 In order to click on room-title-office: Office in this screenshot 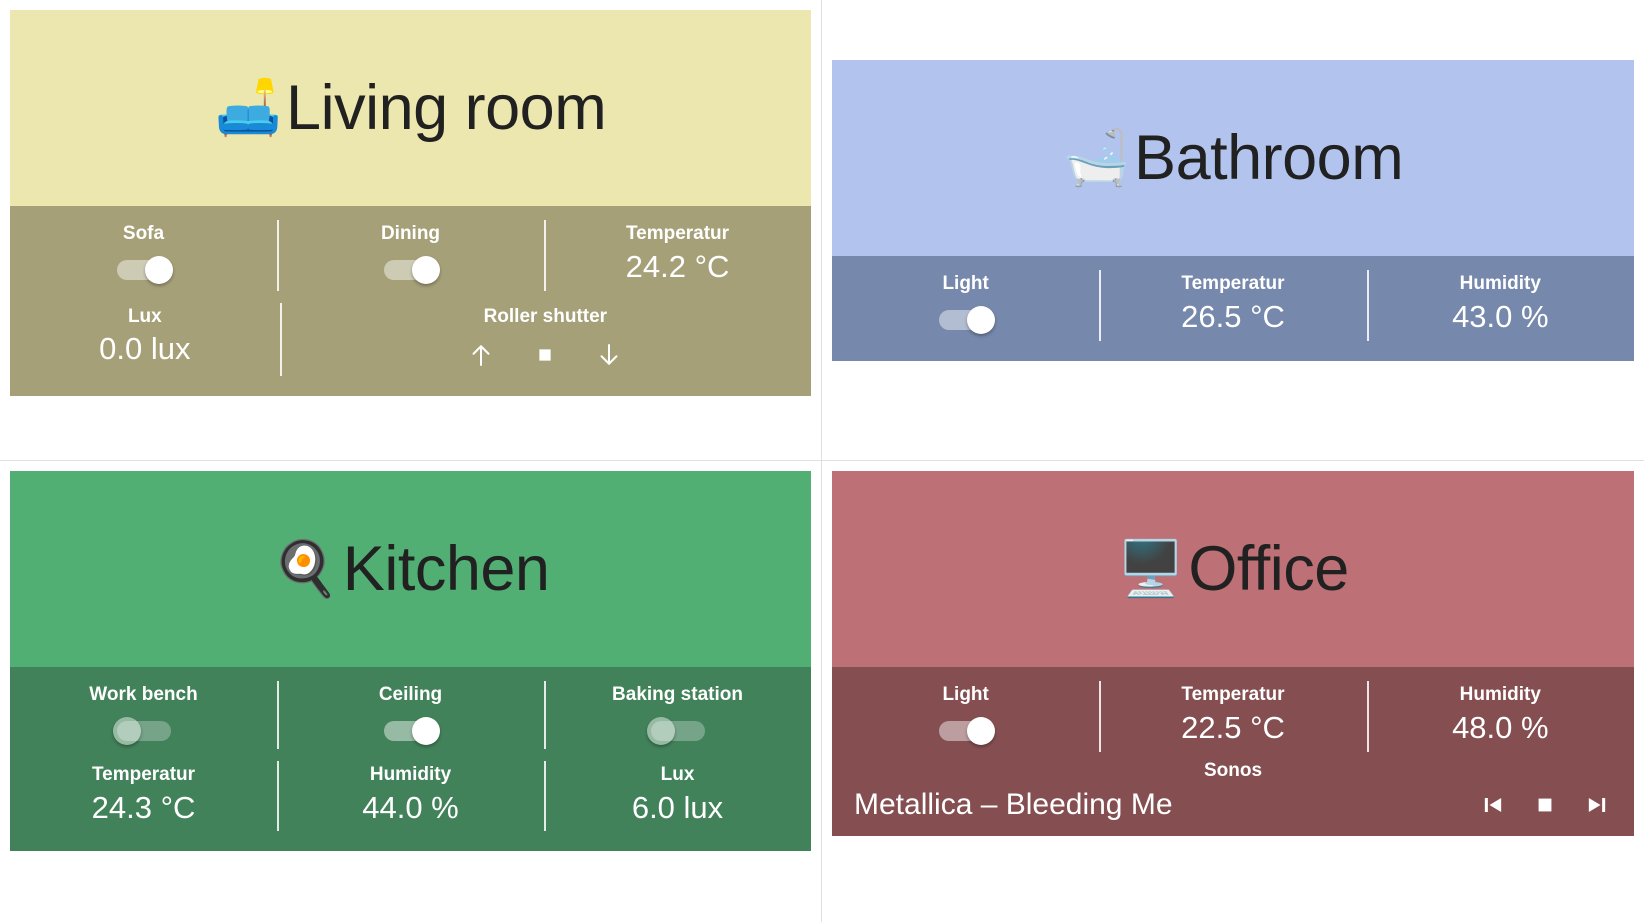, I will do `click(1268, 568)`.